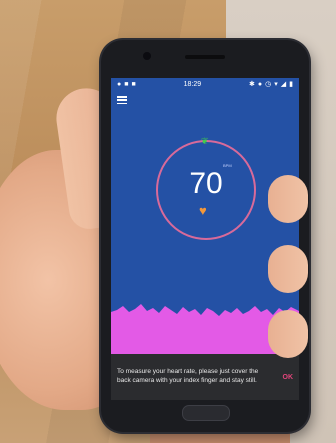 This screenshot has width=336, height=443. Describe the element at coordinates (119, 84) in the screenshot. I see `whatsapp-icon: ●` at that location.